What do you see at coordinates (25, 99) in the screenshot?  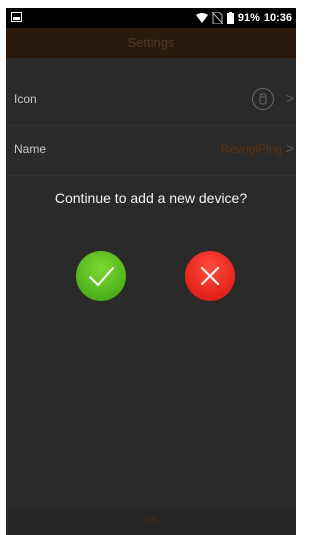 I see `icon-label: Icon` at bounding box center [25, 99].